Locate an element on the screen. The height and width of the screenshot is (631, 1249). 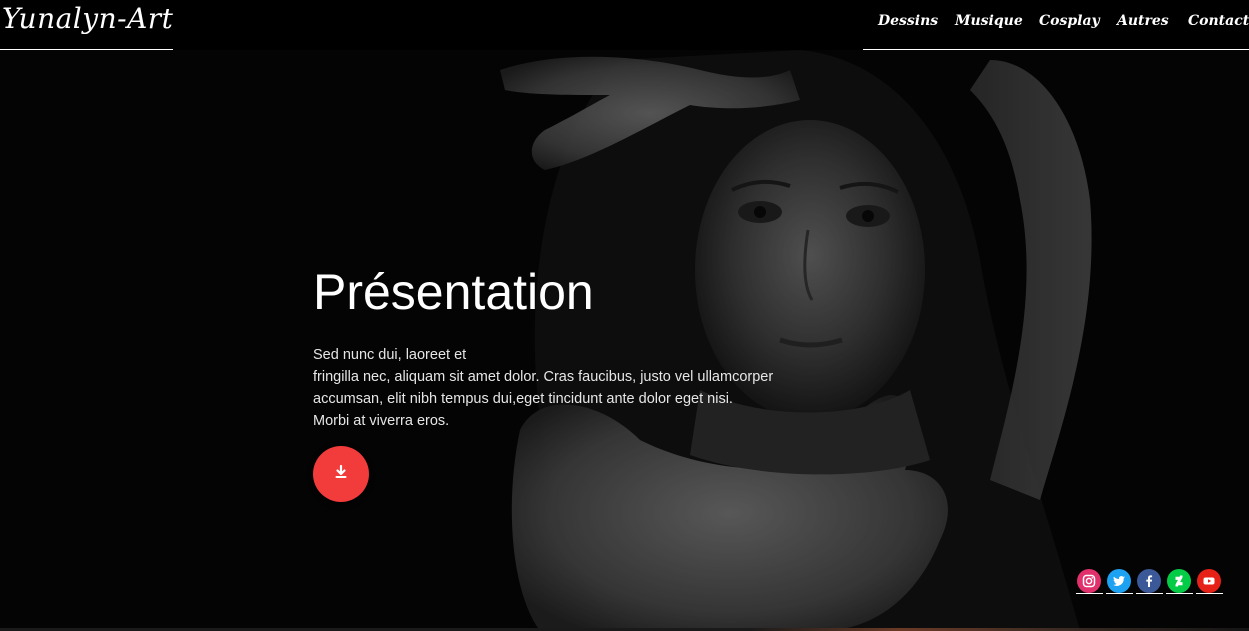
social-links is located at coordinates (1149, 582).